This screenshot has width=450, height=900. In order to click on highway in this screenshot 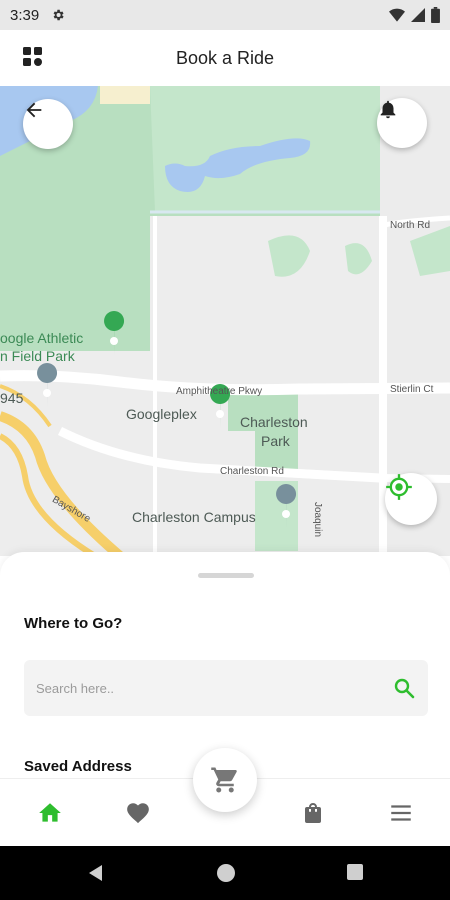, I will do `click(62, 483)`.